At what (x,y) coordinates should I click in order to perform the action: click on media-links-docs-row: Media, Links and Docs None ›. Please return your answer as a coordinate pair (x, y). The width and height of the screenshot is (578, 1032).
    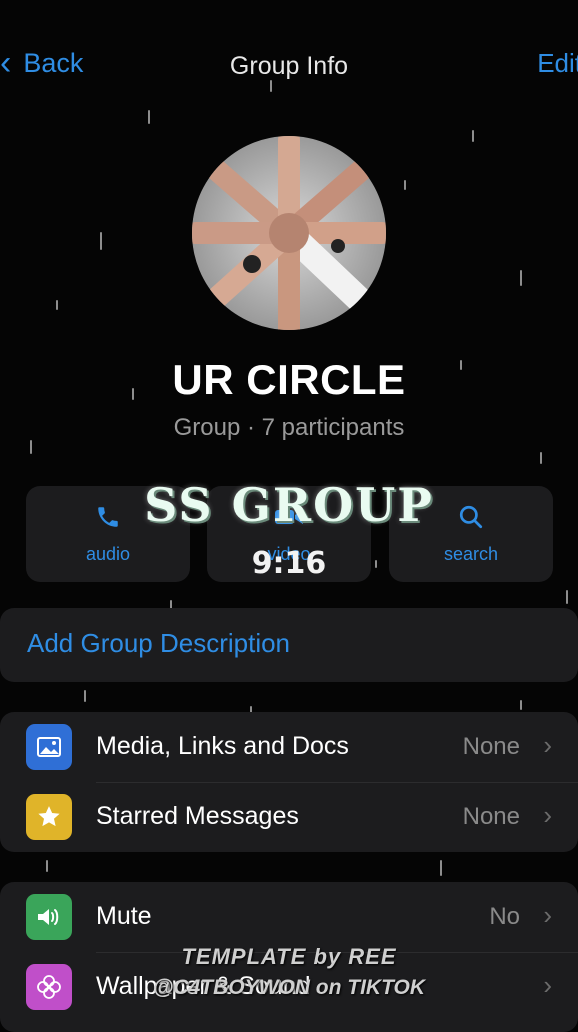
    Looking at the image, I should click on (289, 747).